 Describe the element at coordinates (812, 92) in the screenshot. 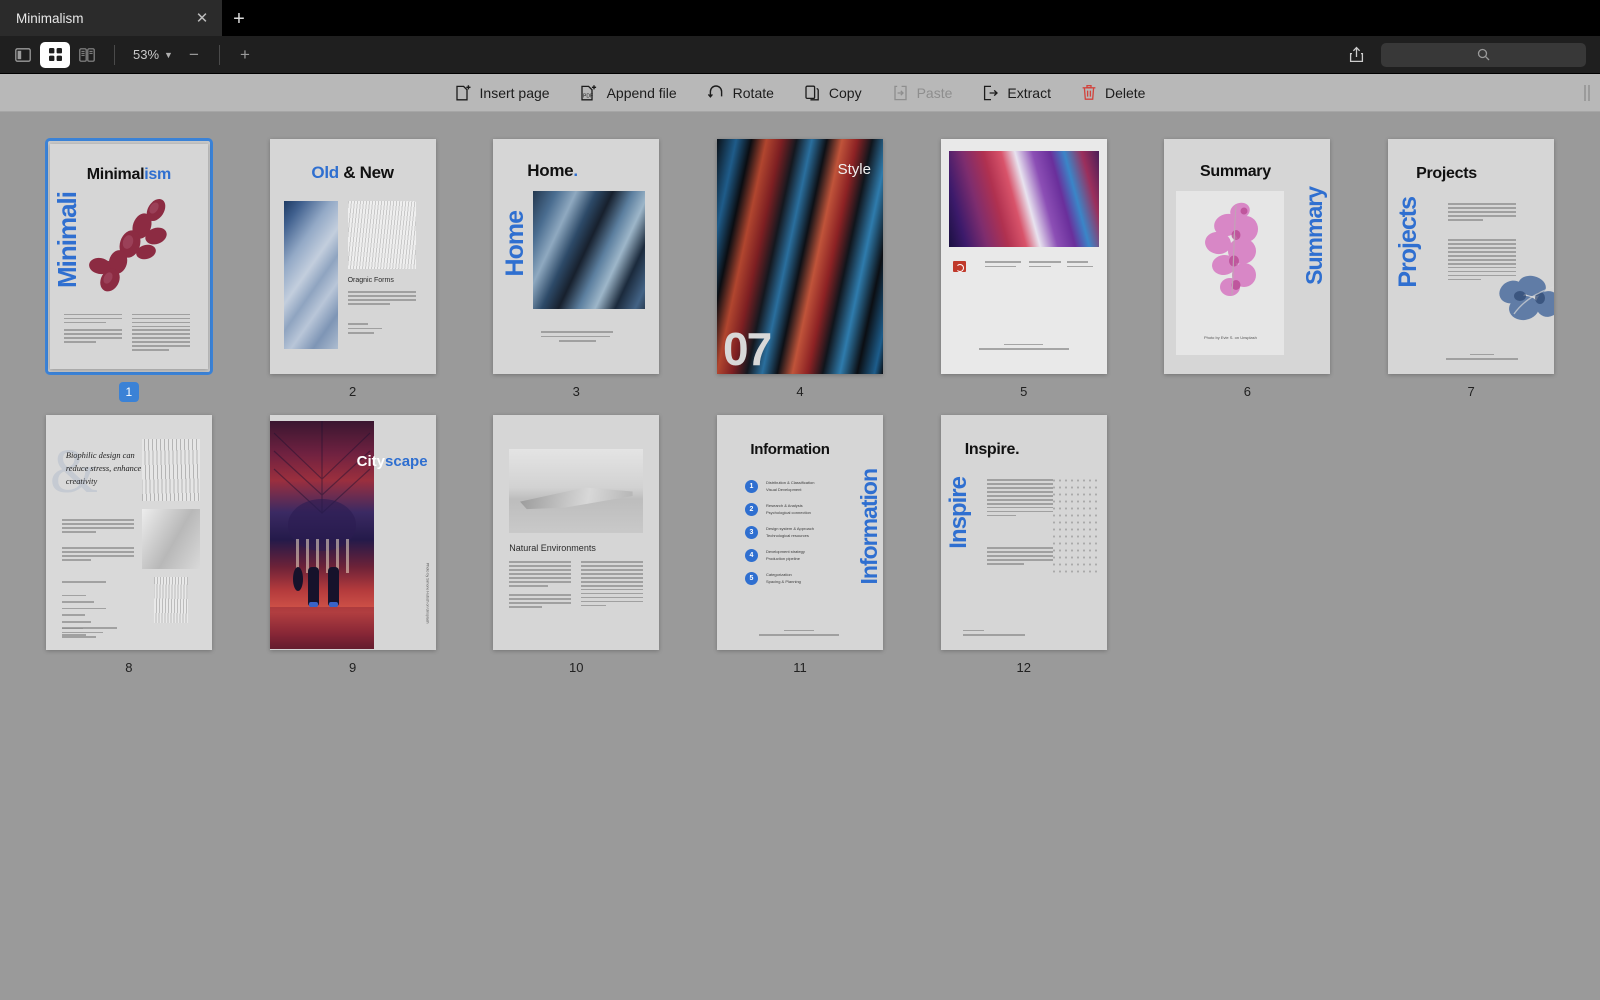

I see `copy-icon` at that location.